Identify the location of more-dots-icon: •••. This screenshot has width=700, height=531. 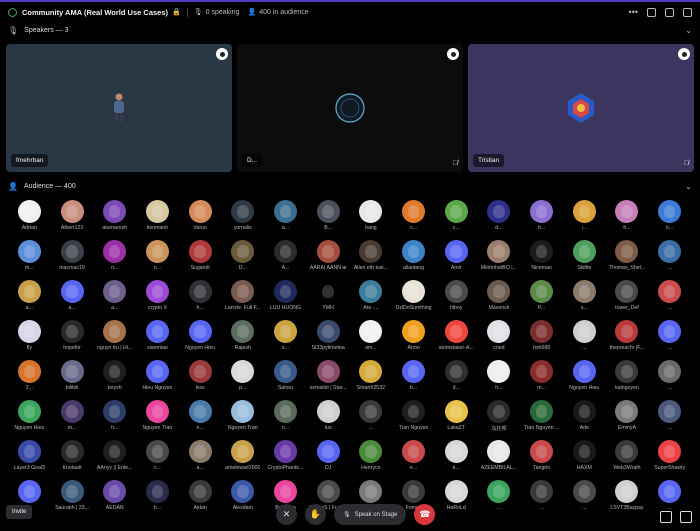
(633, 12).